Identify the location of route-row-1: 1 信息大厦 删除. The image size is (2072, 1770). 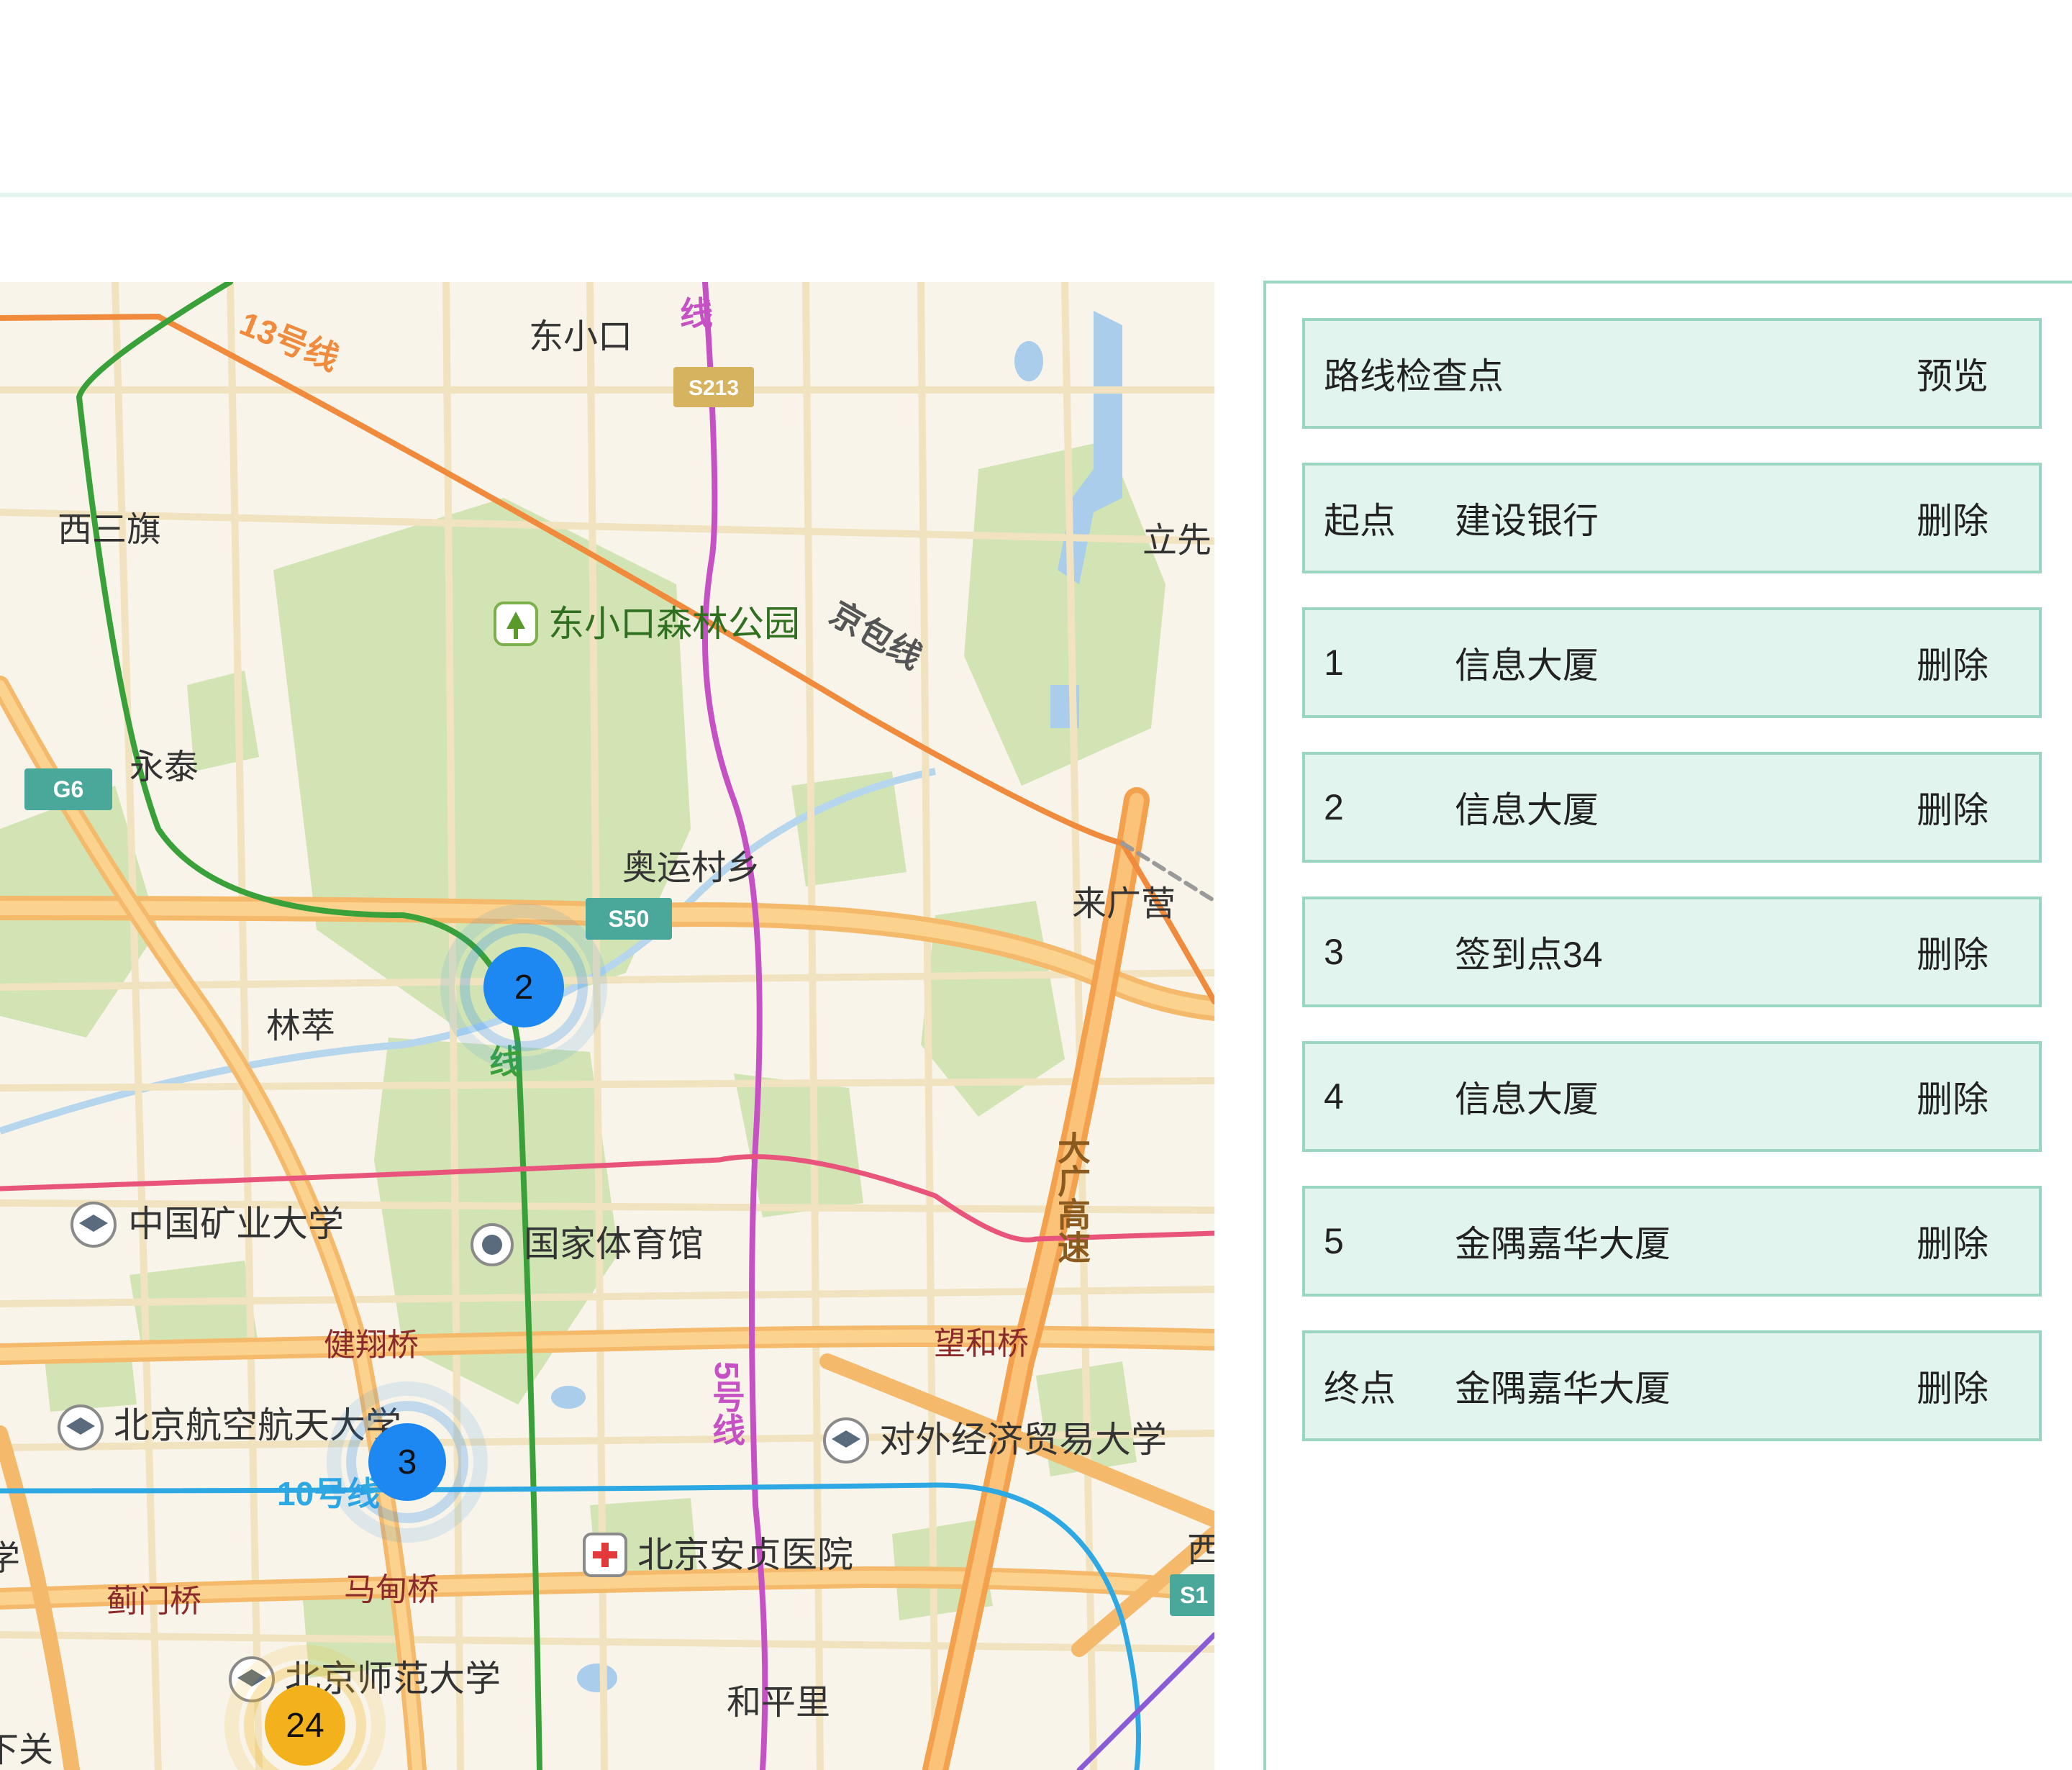
(1672, 662).